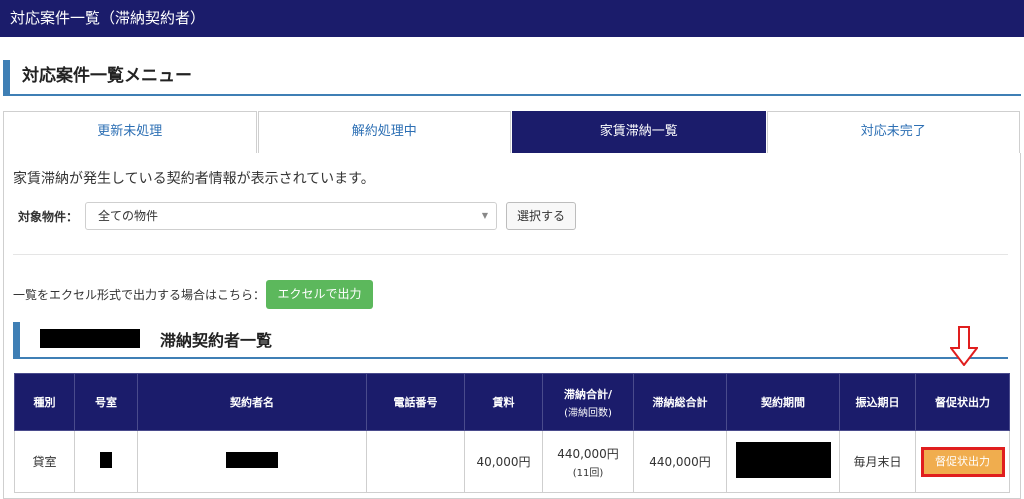  I want to click on arrears-list-heading: 滞納契約者一覧, so click(510, 340).